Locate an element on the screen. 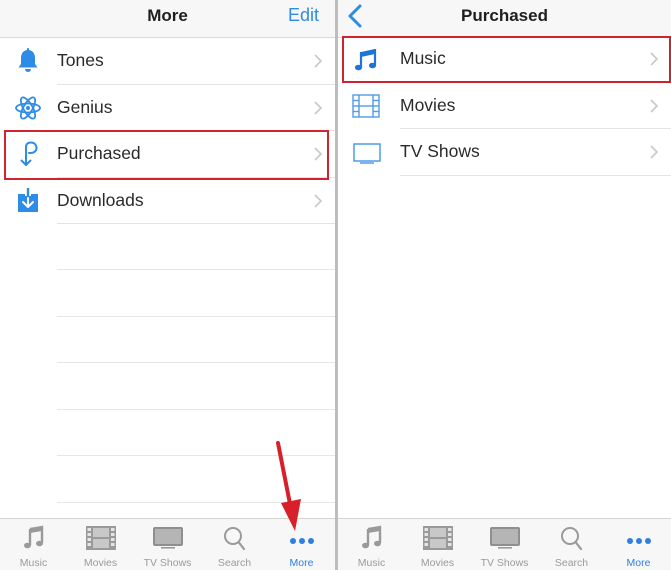 This screenshot has height=570, width=671. item-label: Tones is located at coordinates (80, 60).